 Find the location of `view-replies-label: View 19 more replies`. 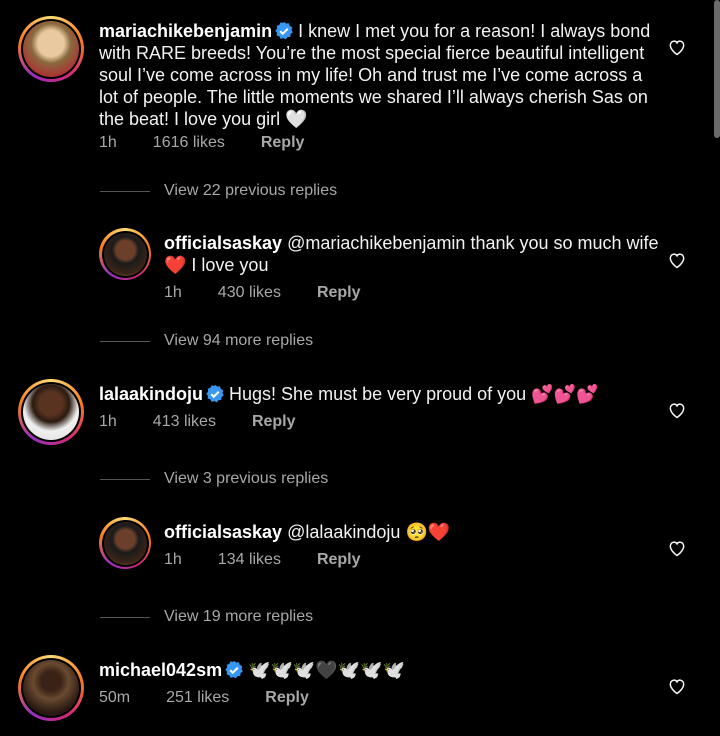

view-replies-label: View 19 more replies is located at coordinates (238, 617).